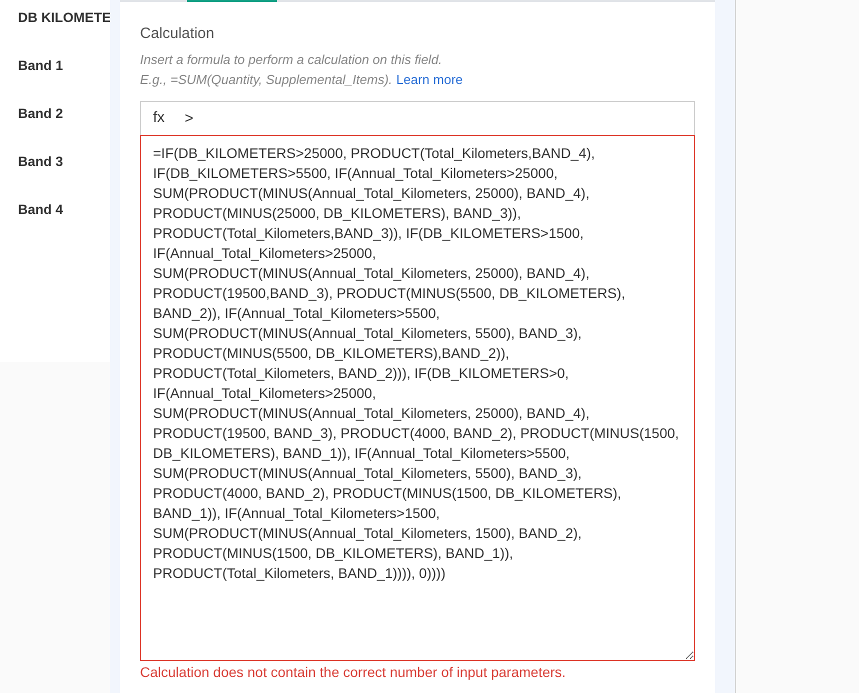 Image resolution: width=859 pixels, height=693 pixels. What do you see at coordinates (429, 80) in the screenshot?
I see `learn-more-link: Learn more` at bounding box center [429, 80].